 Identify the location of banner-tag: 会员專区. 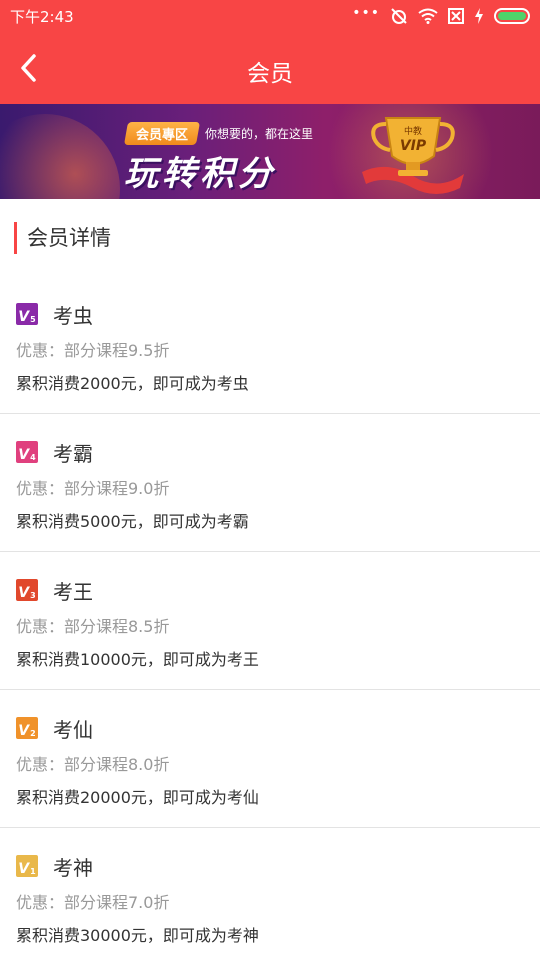
(162, 133).